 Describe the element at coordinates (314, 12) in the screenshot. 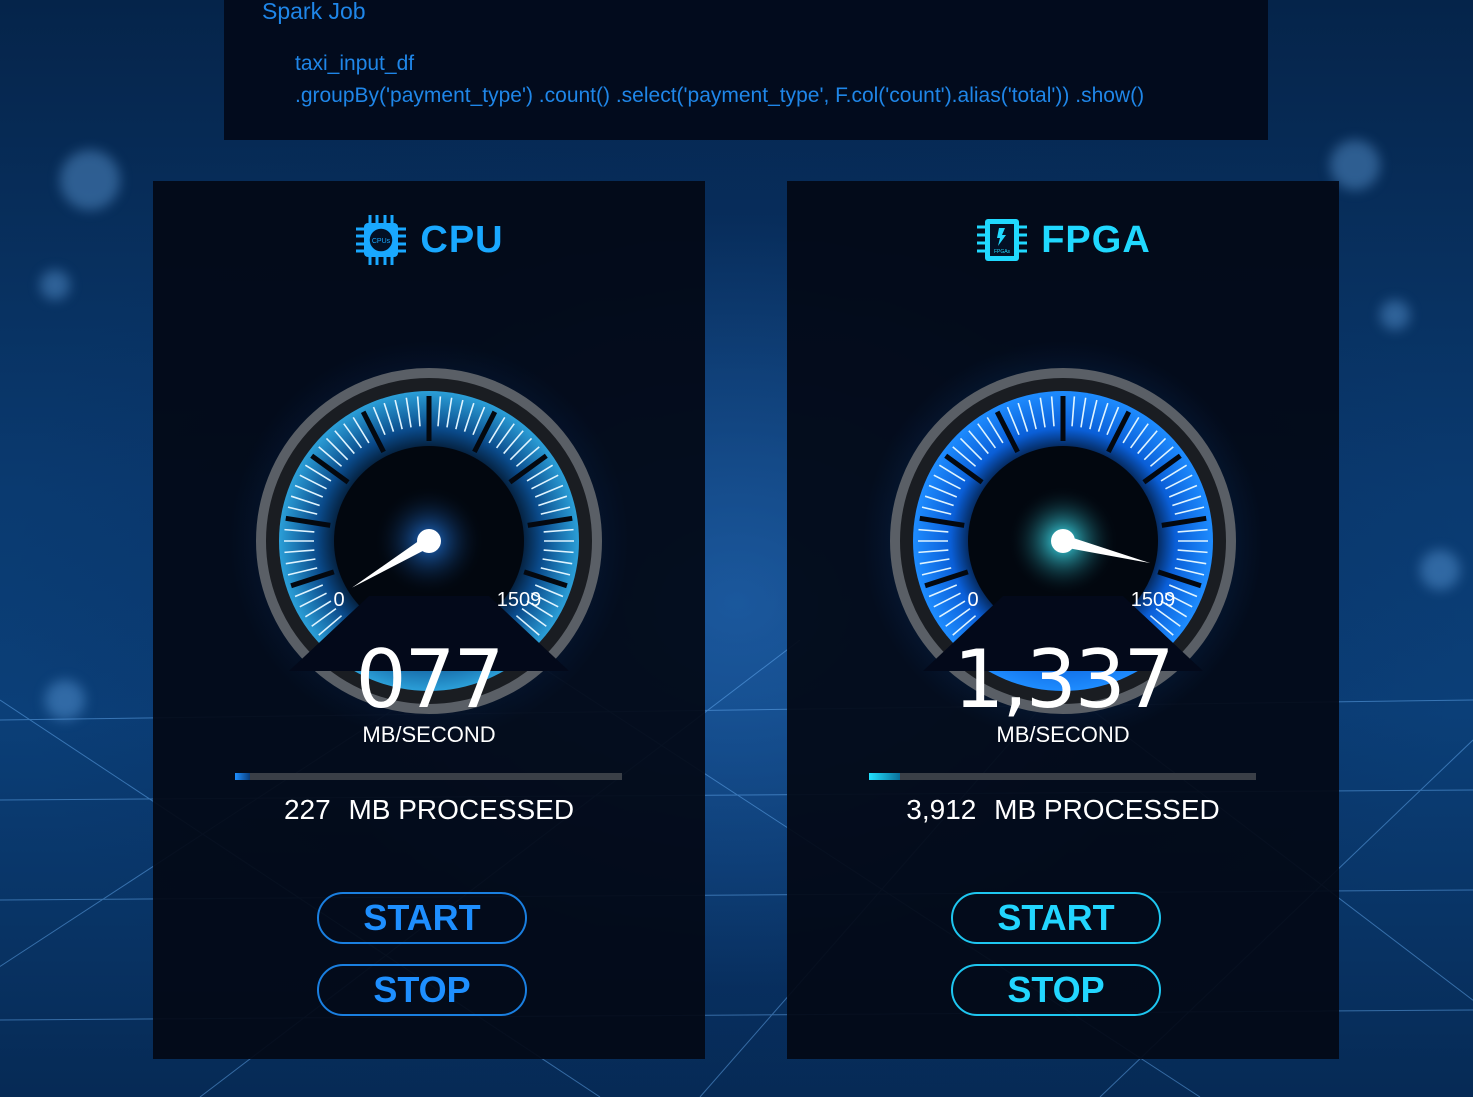

I see `code-title: Spark Job` at that location.